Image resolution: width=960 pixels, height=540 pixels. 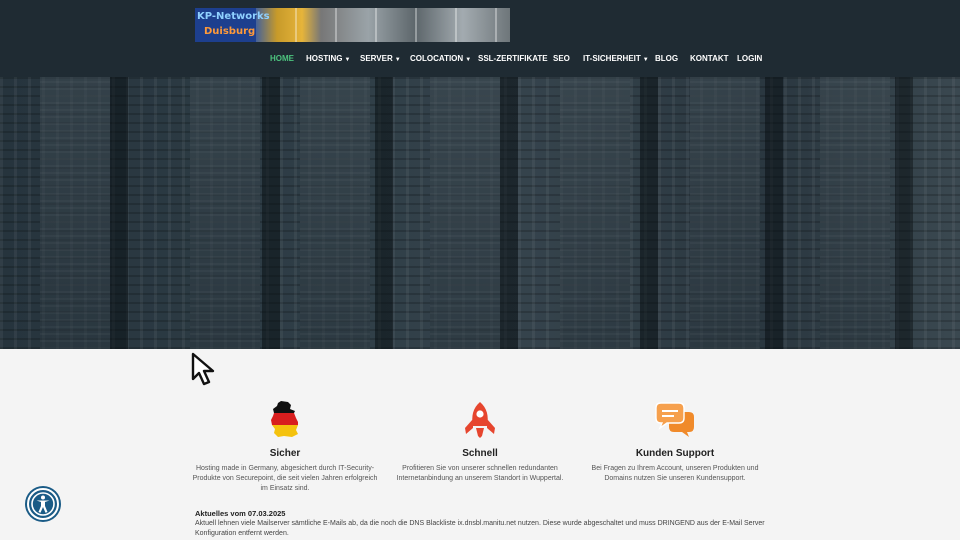 What do you see at coordinates (440, 58) in the screenshot?
I see `nav-colocation: COLOCATION ▼` at bounding box center [440, 58].